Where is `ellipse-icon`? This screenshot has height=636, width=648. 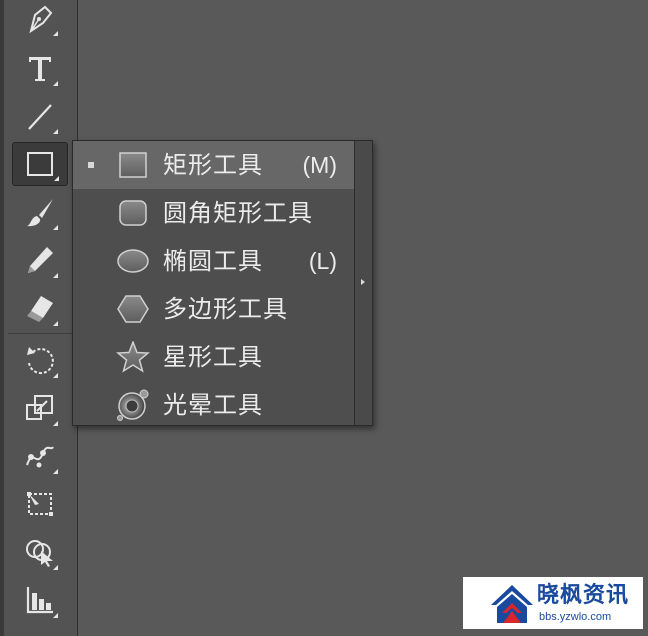
ellipse-icon is located at coordinates (133, 261).